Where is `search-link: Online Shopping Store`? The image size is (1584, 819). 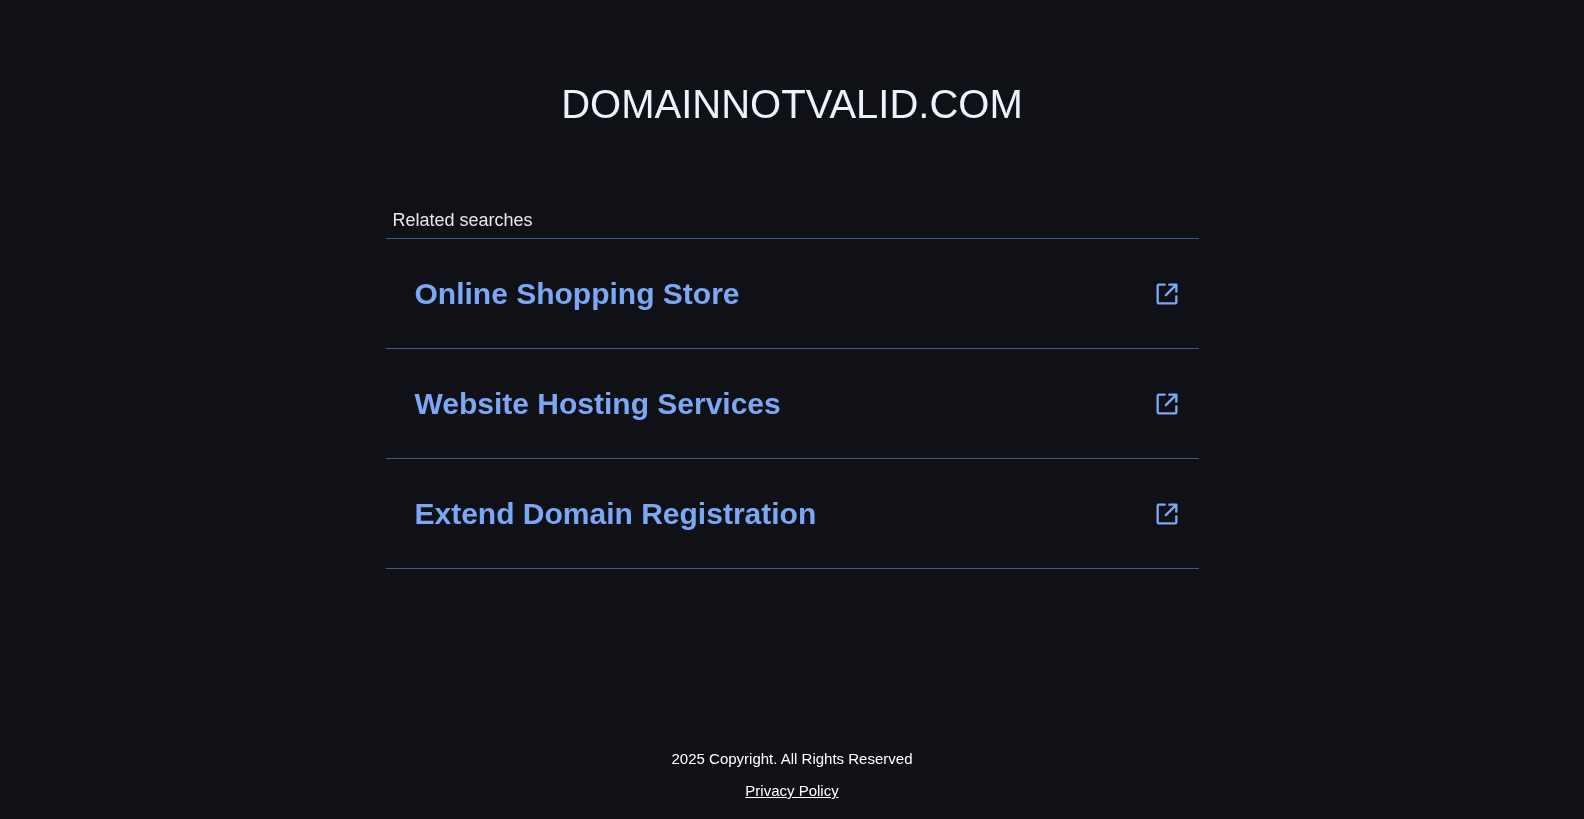 search-link: Online Shopping Store is located at coordinates (577, 293).